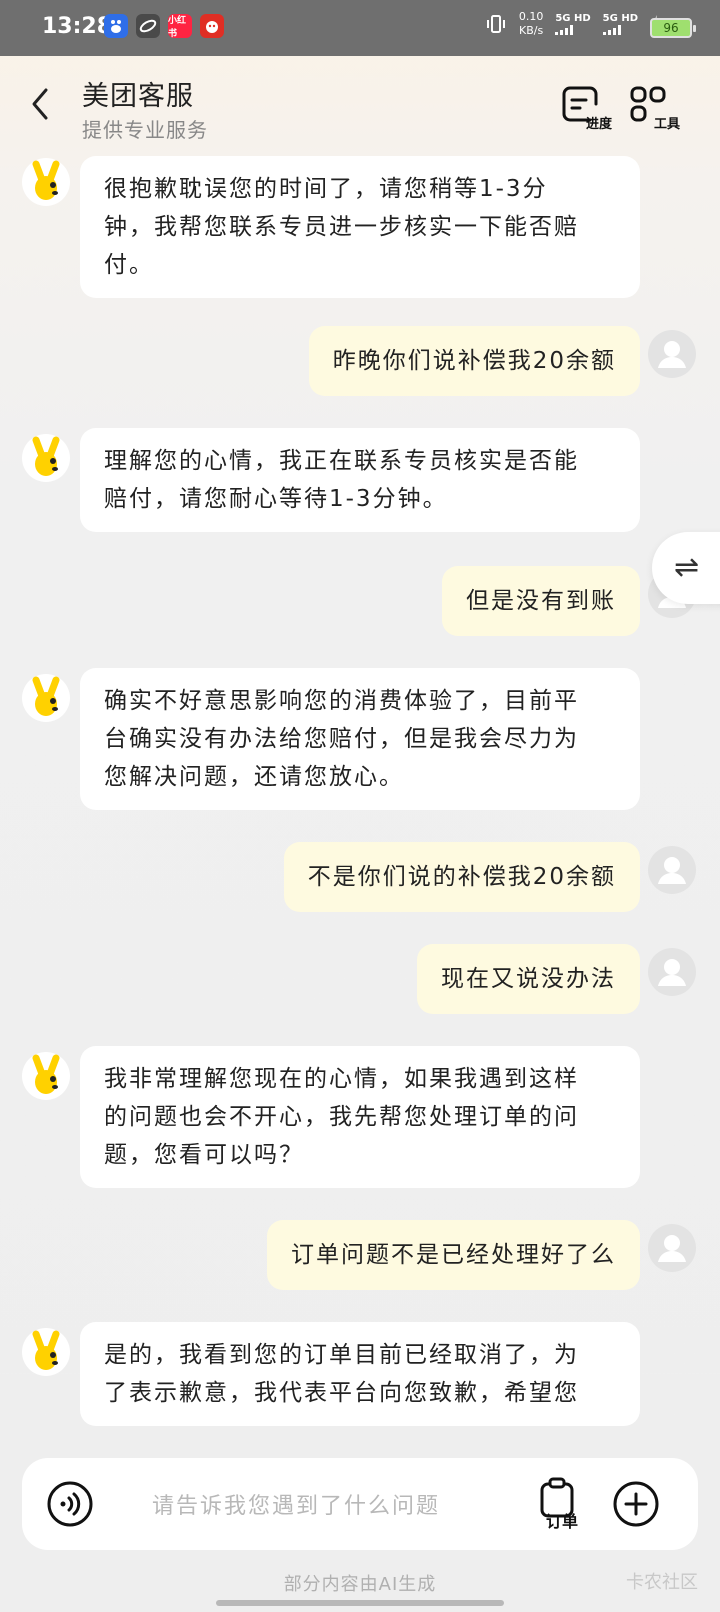  Describe the element at coordinates (531, 23) in the screenshot. I see `net-speed: 0.10 KB/s` at that location.